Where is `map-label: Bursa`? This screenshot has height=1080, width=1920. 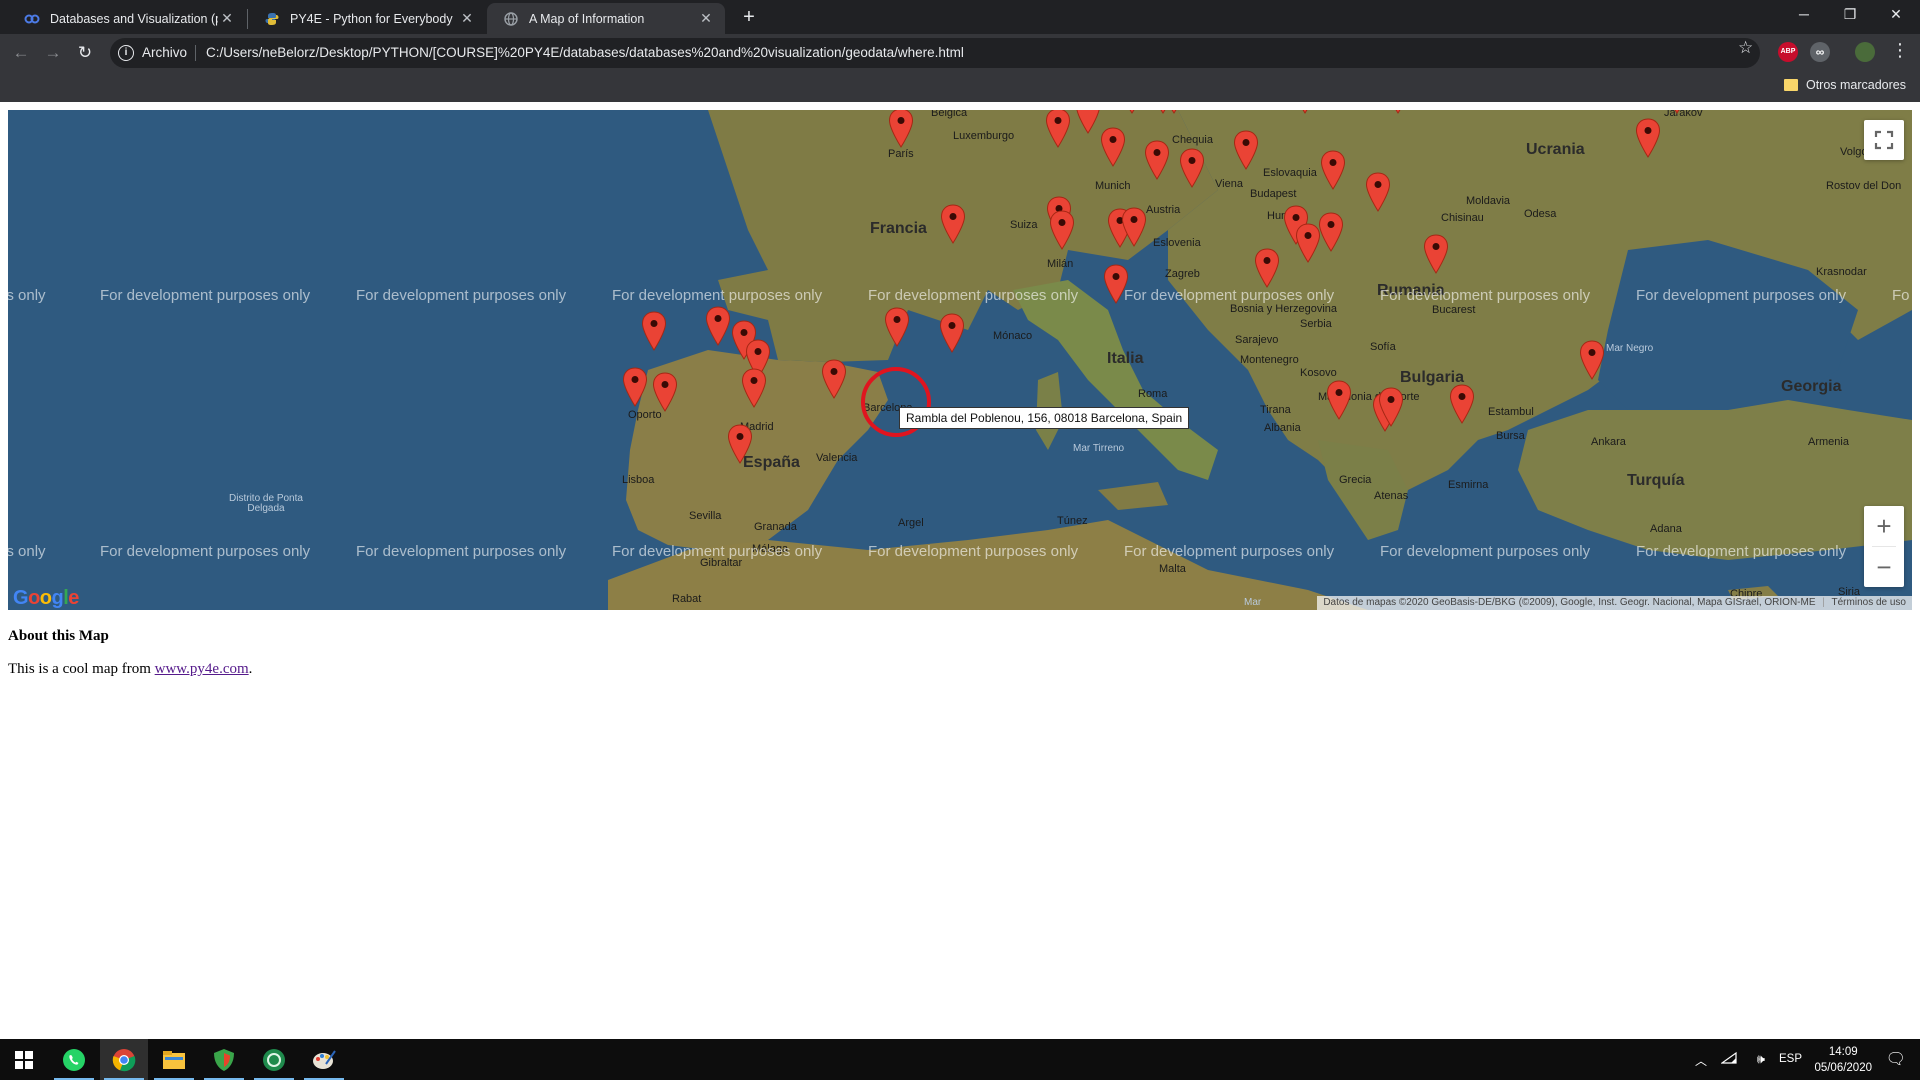 map-label: Bursa is located at coordinates (1510, 436).